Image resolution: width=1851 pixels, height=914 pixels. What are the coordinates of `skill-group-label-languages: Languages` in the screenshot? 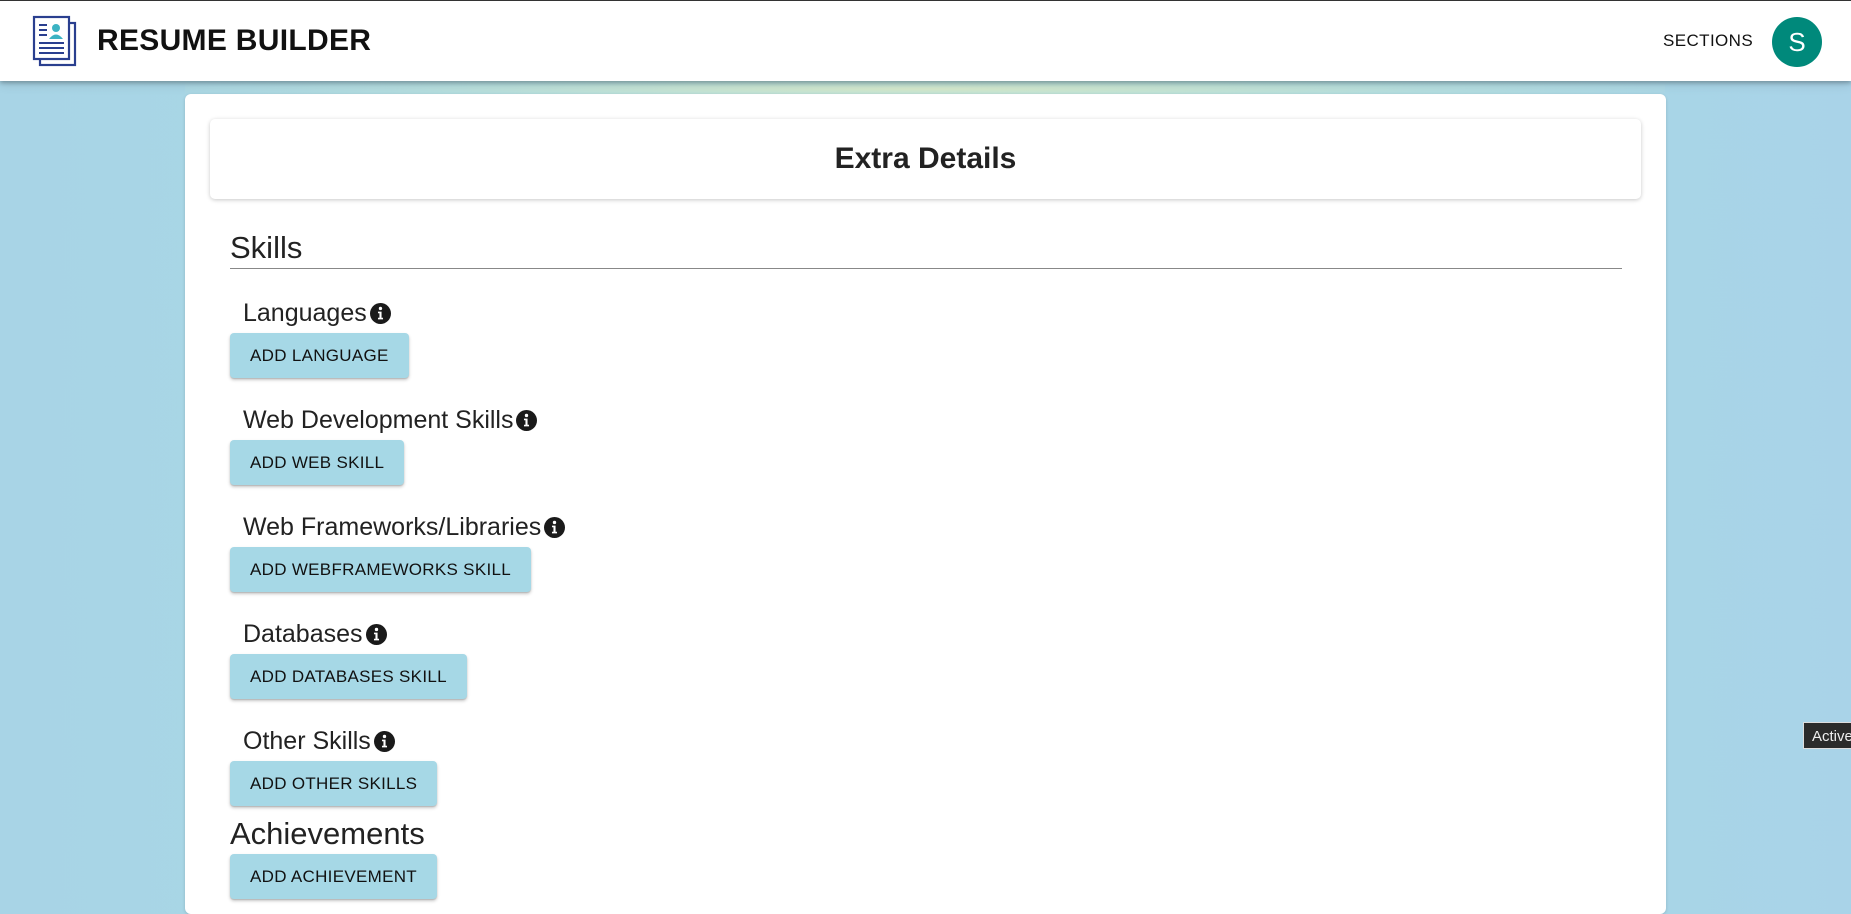 It's located at (326, 313).